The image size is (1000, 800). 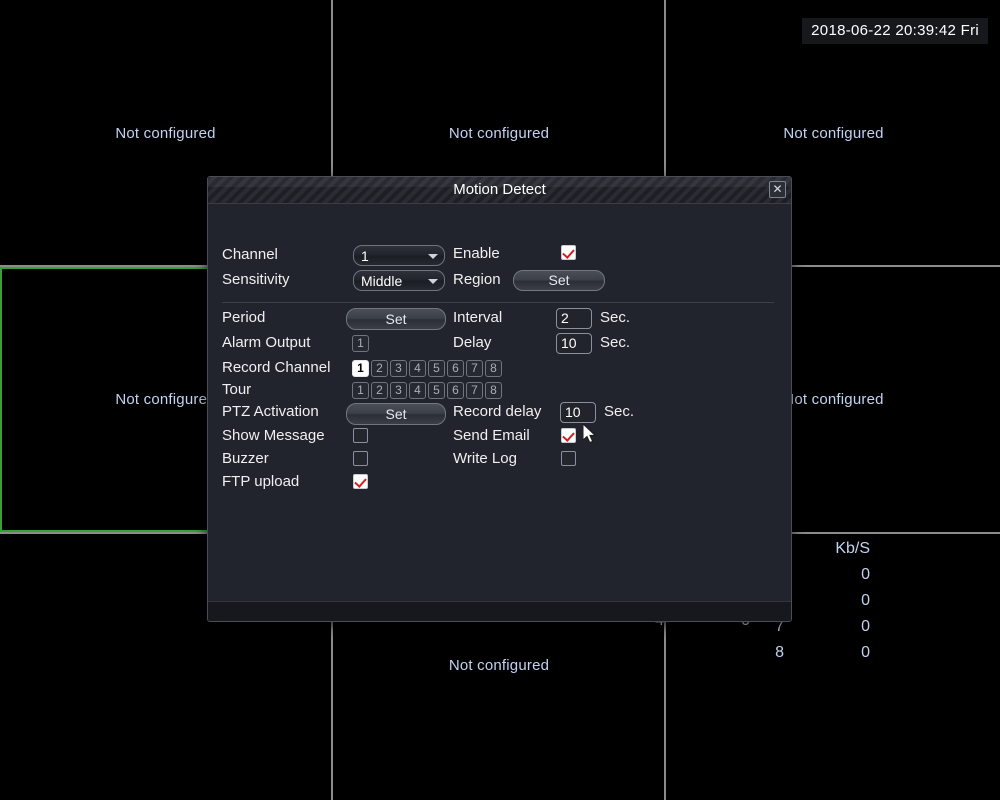 I want to click on channel-label: Channel, so click(x=250, y=254).